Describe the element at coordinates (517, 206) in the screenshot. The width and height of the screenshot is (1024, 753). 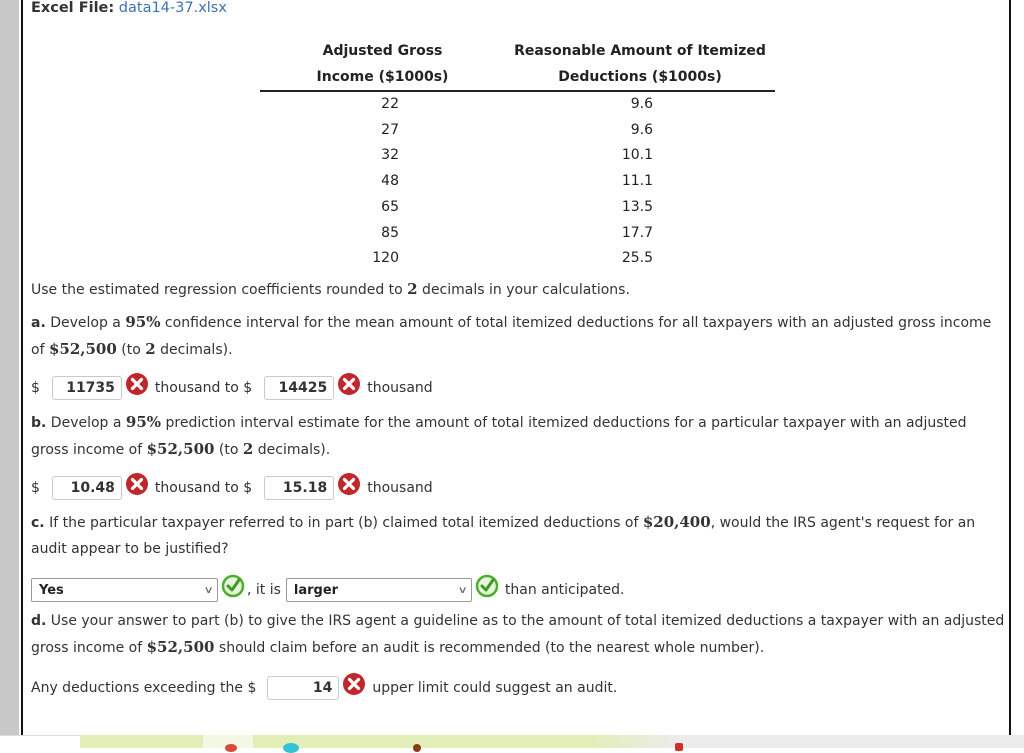
I see `table-row: 65 13.5` at that location.